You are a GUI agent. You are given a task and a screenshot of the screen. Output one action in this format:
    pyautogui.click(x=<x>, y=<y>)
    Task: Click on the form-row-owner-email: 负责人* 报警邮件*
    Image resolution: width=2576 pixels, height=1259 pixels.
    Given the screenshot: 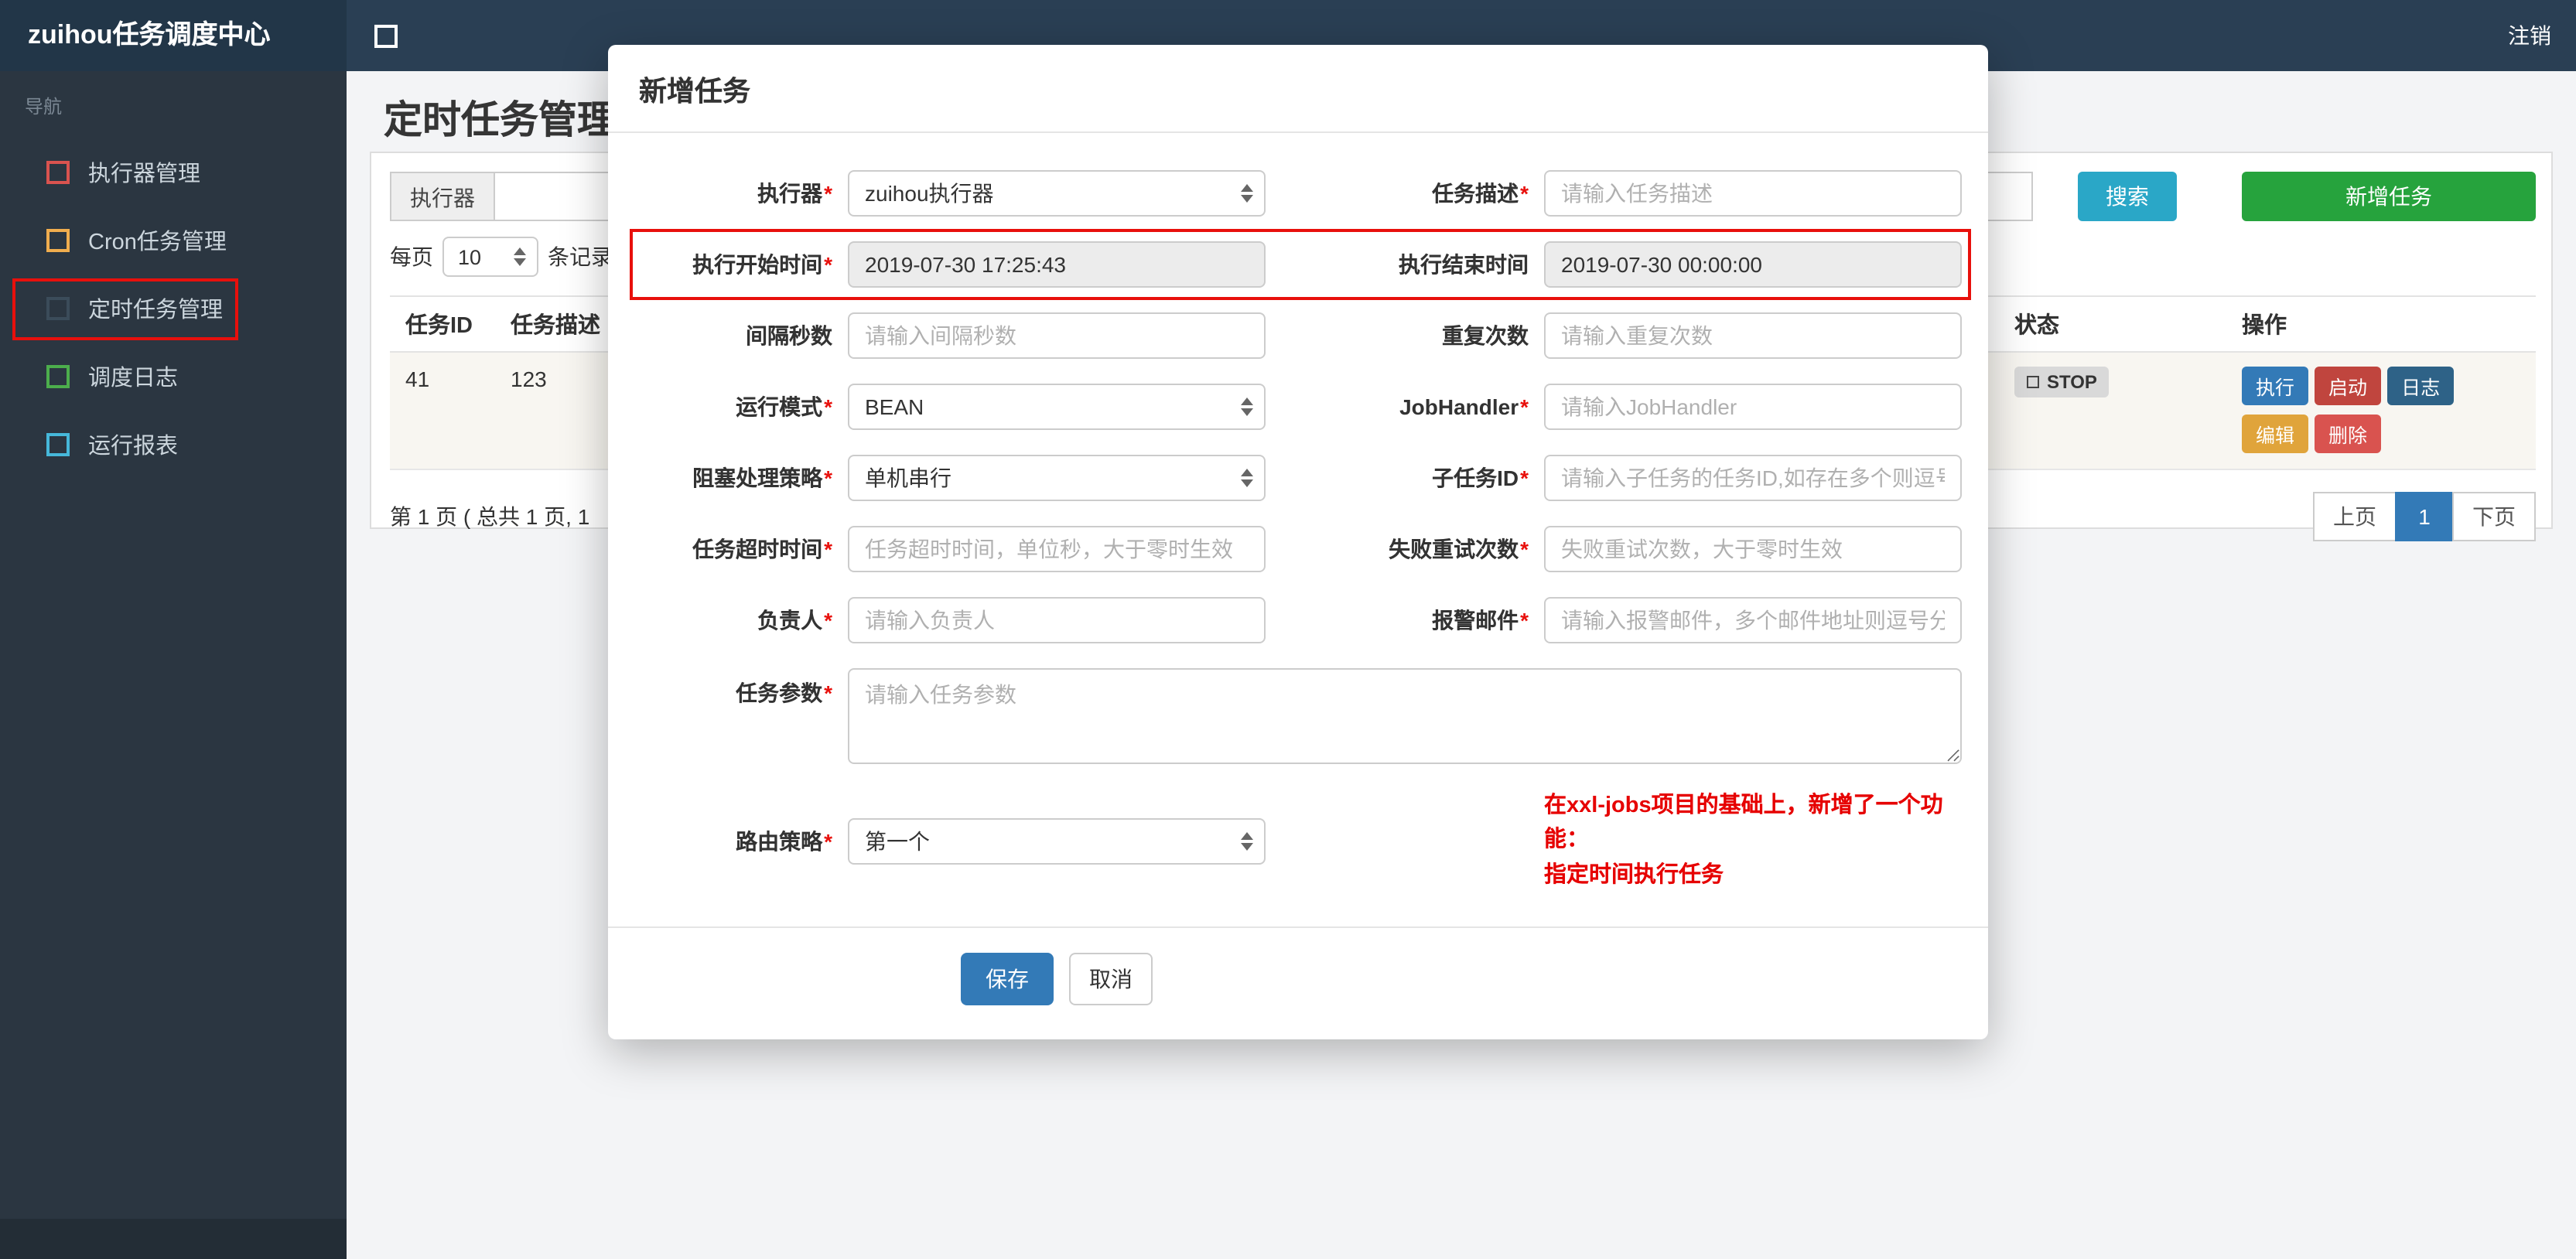 What is the action you would take?
    pyautogui.click(x=1294, y=620)
    